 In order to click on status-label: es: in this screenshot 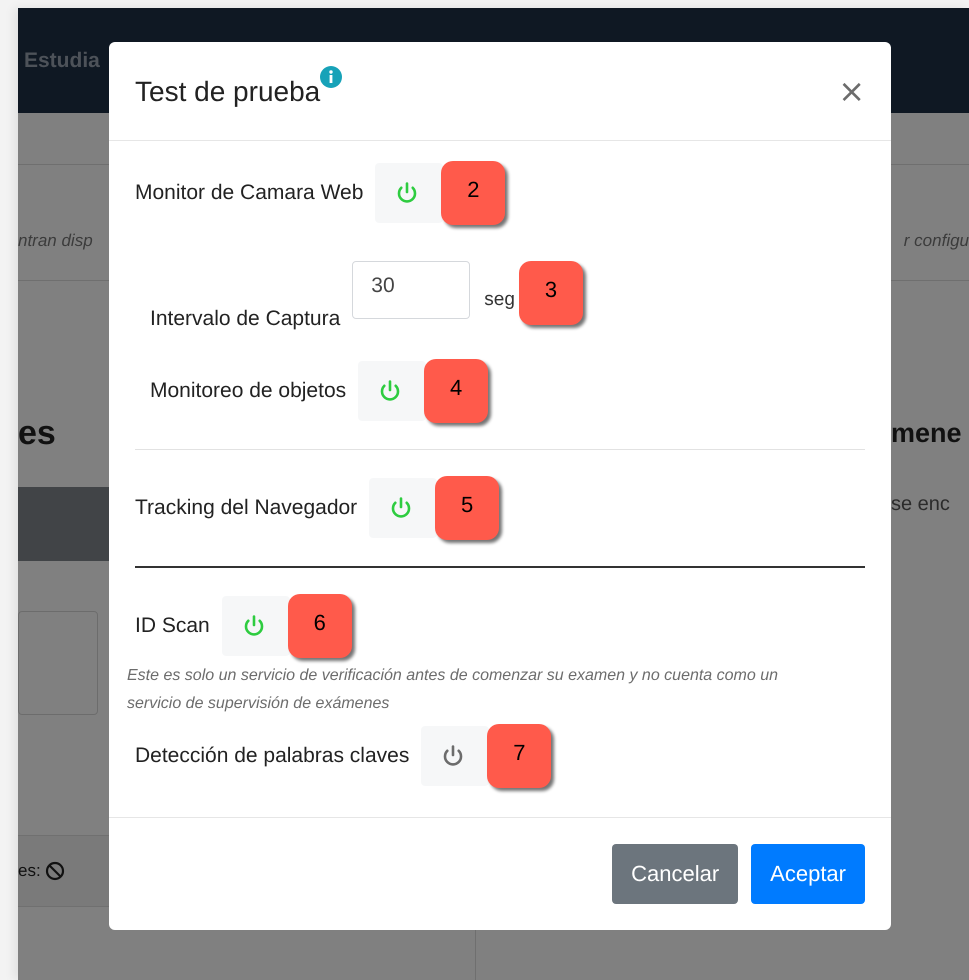, I will do `click(29, 871)`.